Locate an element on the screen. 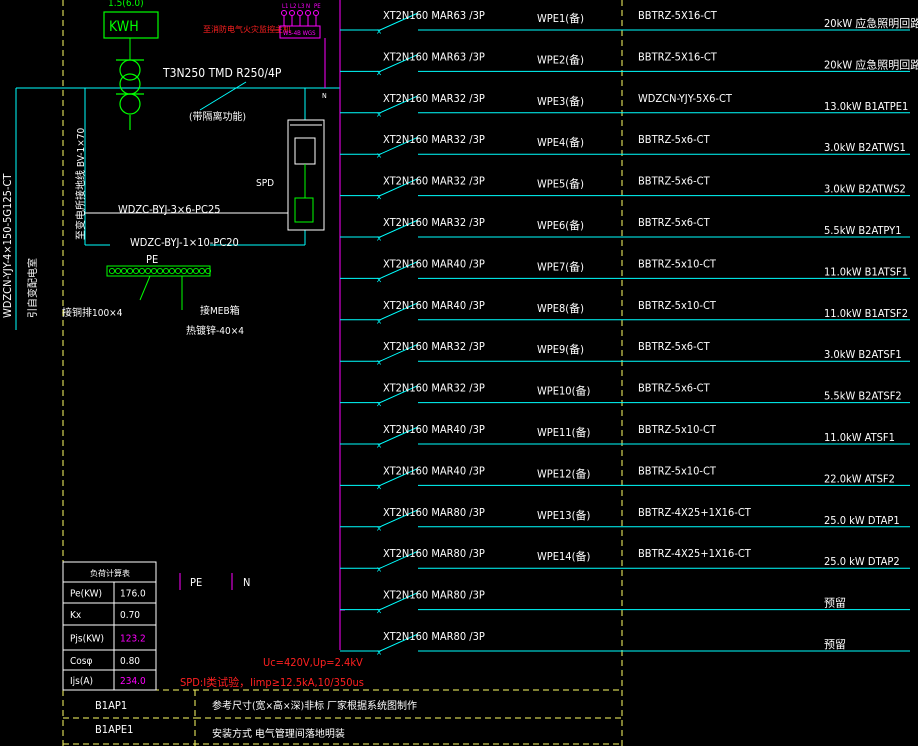 This screenshot has height=746, width=918. circuit-load: 20kW 应急照明回路- is located at coordinates (871, 23).